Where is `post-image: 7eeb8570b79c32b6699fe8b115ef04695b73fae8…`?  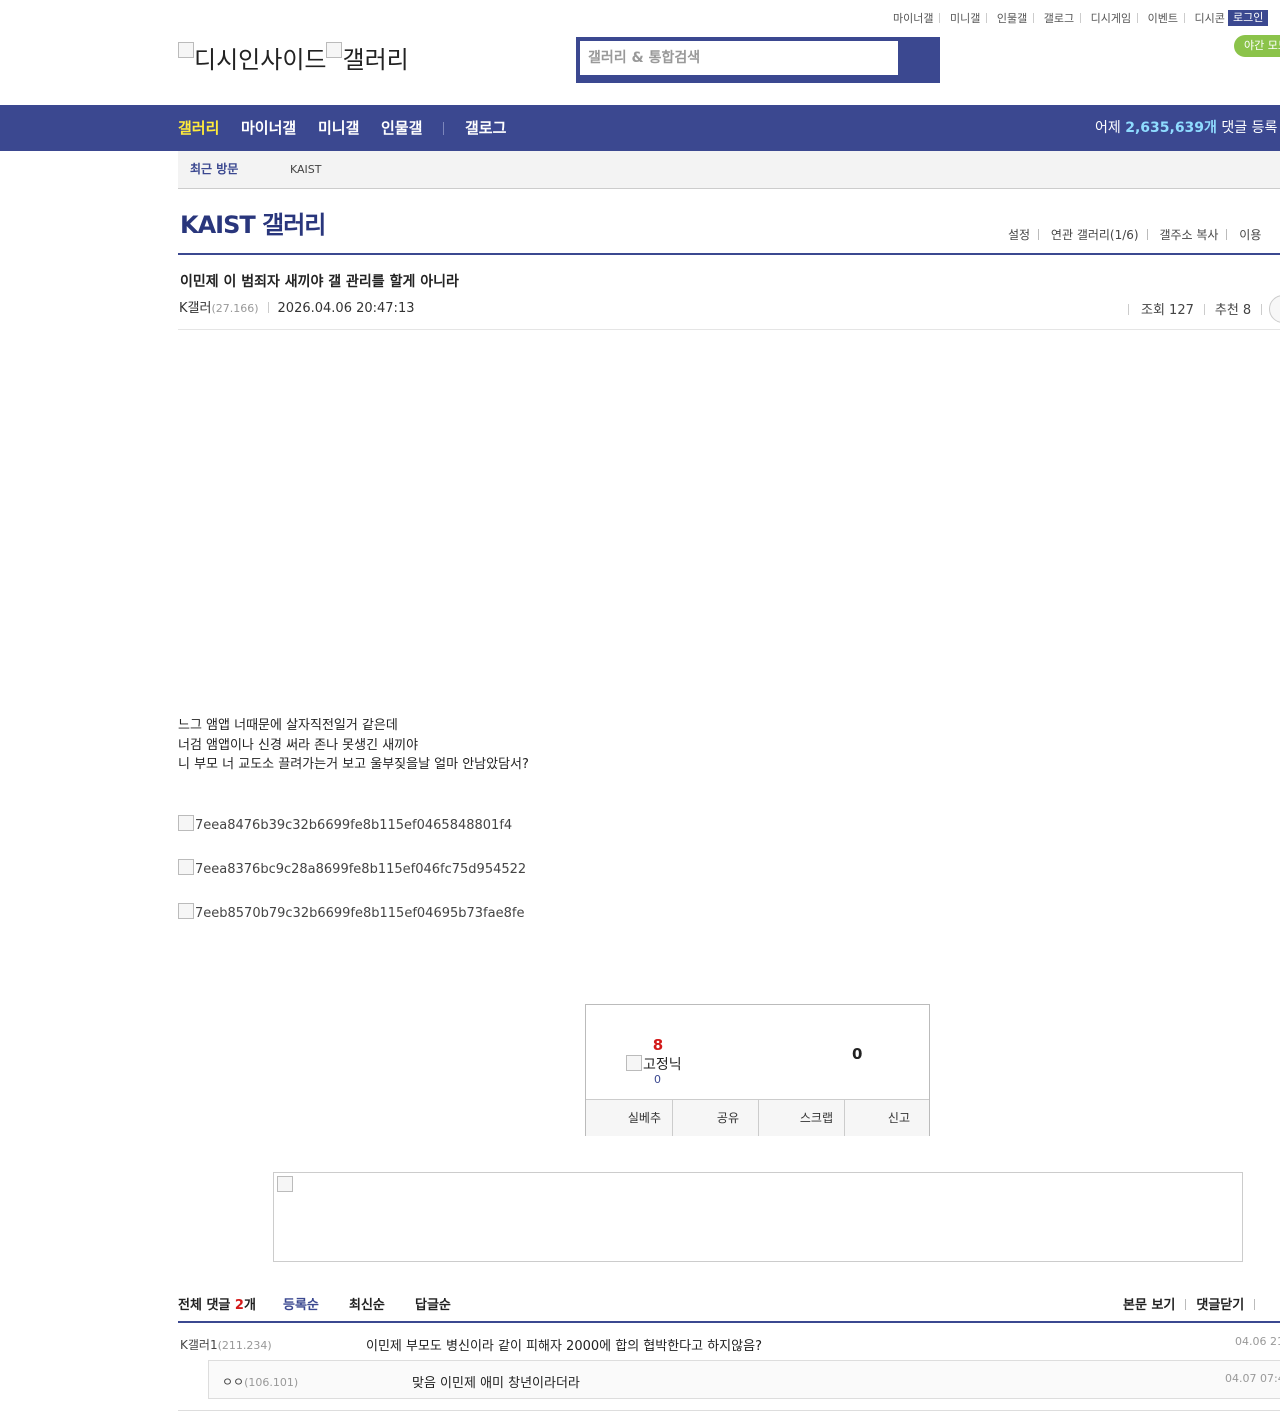 post-image: 7eeb8570b79c32b6699fe8b115ef04695b73fae8… is located at coordinates (351, 912).